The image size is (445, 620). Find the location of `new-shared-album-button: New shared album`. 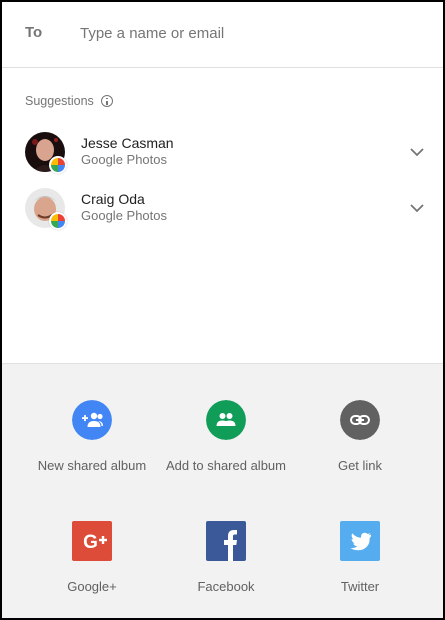

new-shared-album-button: New shared album is located at coordinates (92, 438).